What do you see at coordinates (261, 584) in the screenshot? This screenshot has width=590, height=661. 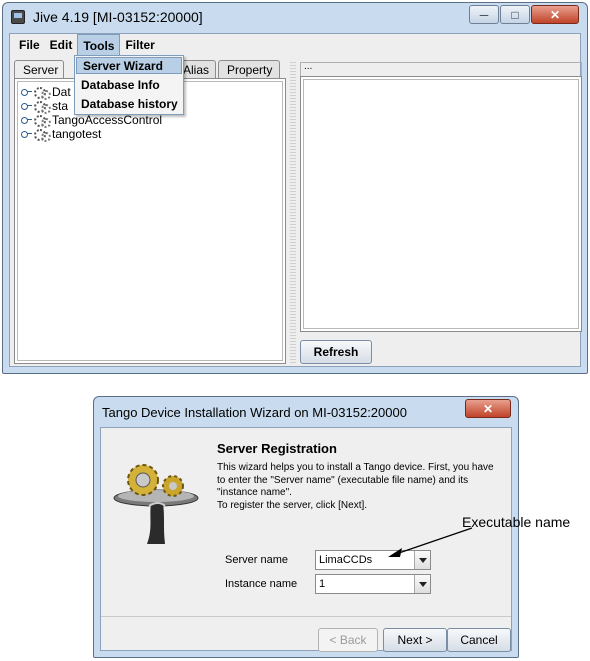 I see `instance-name-label: Instance name` at bounding box center [261, 584].